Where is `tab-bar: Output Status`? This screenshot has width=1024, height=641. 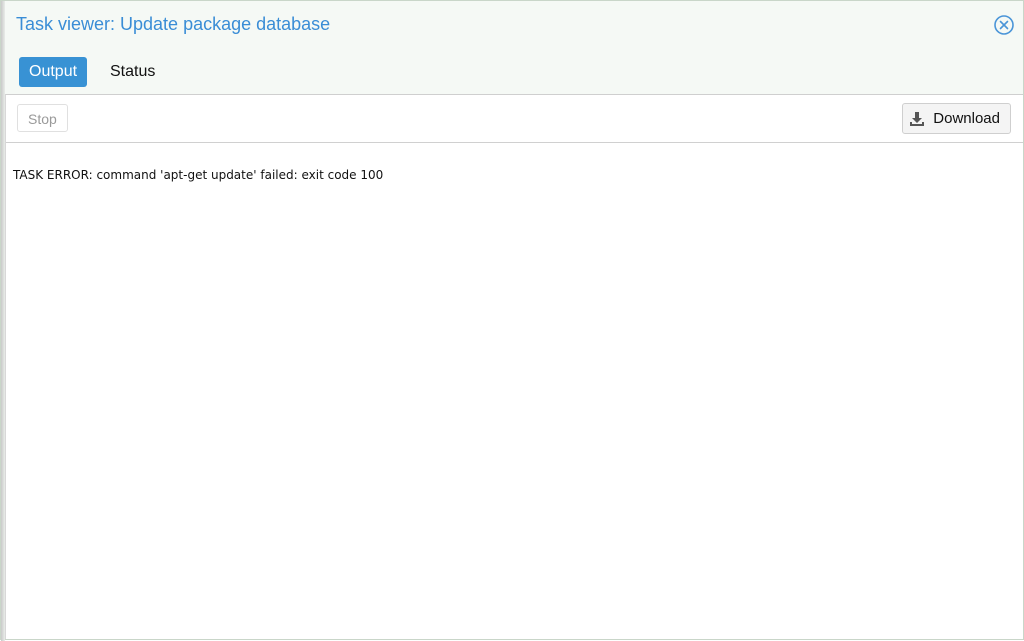 tab-bar: Output Status is located at coordinates (514, 71).